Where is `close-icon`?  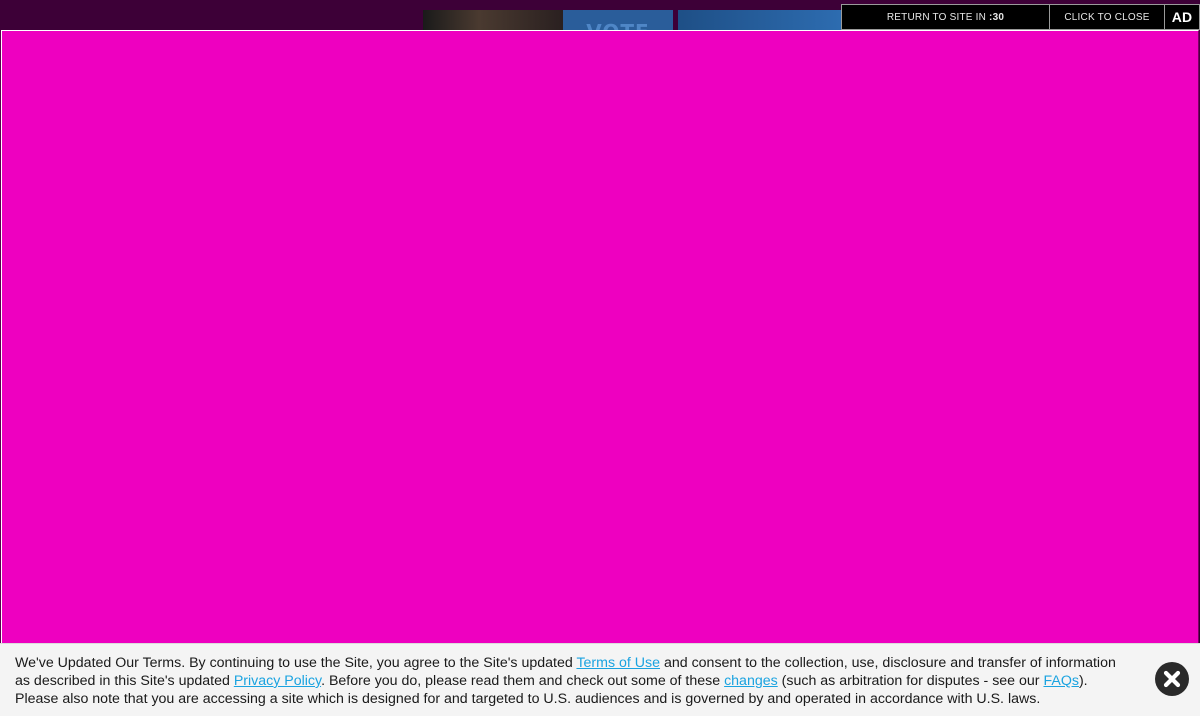 close-icon is located at coordinates (1172, 679).